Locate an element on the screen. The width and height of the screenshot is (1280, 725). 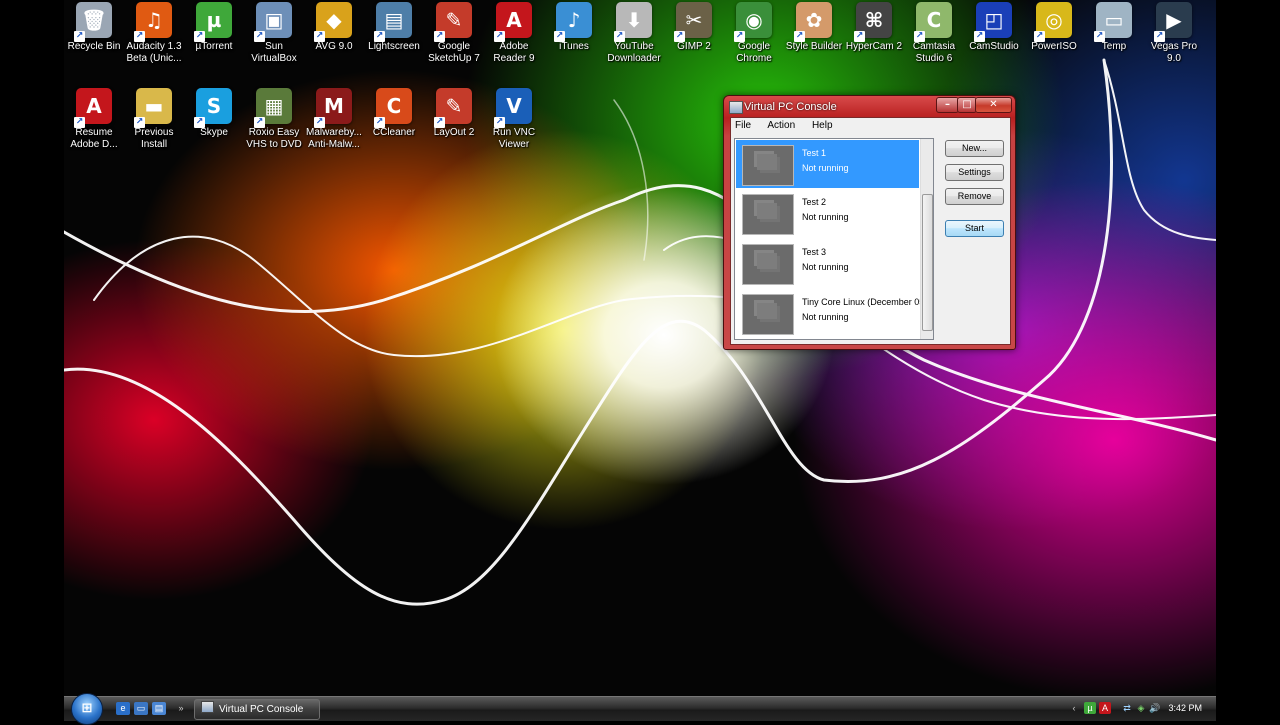
scrollbar-thumb is located at coordinates (927, 262).